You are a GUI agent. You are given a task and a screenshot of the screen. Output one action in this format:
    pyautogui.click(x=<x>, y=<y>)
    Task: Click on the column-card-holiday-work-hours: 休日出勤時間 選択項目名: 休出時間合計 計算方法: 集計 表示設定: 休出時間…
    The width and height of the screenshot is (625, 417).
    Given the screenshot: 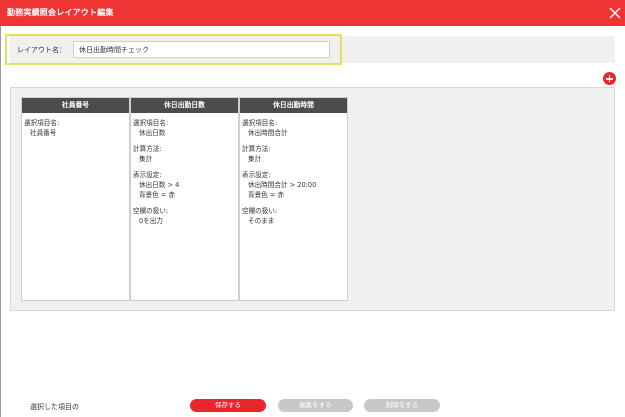 What is the action you would take?
    pyautogui.click(x=293, y=199)
    